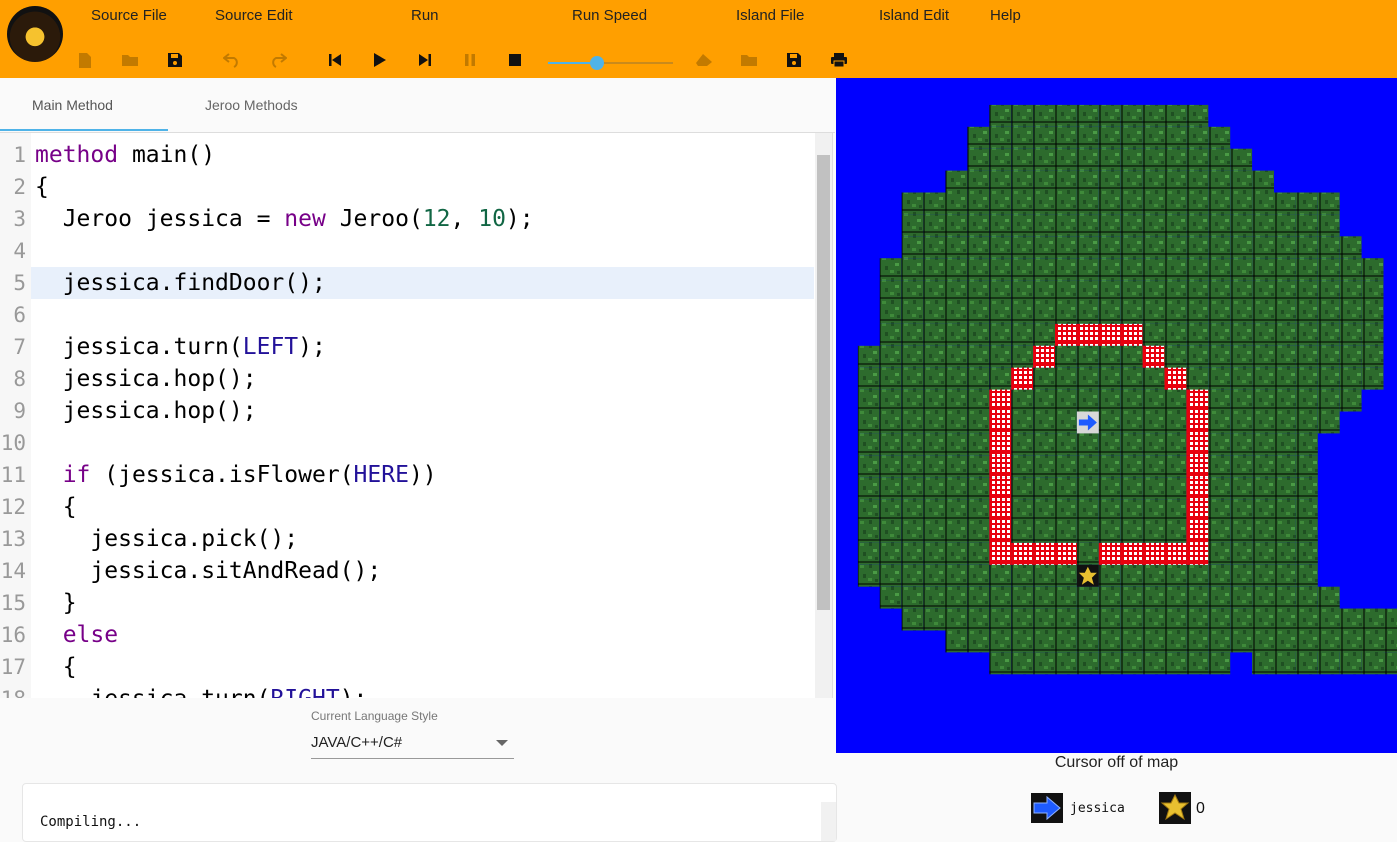 The width and height of the screenshot is (1397, 842). What do you see at coordinates (515, 60) in the screenshot?
I see `stop-icon` at bounding box center [515, 60].